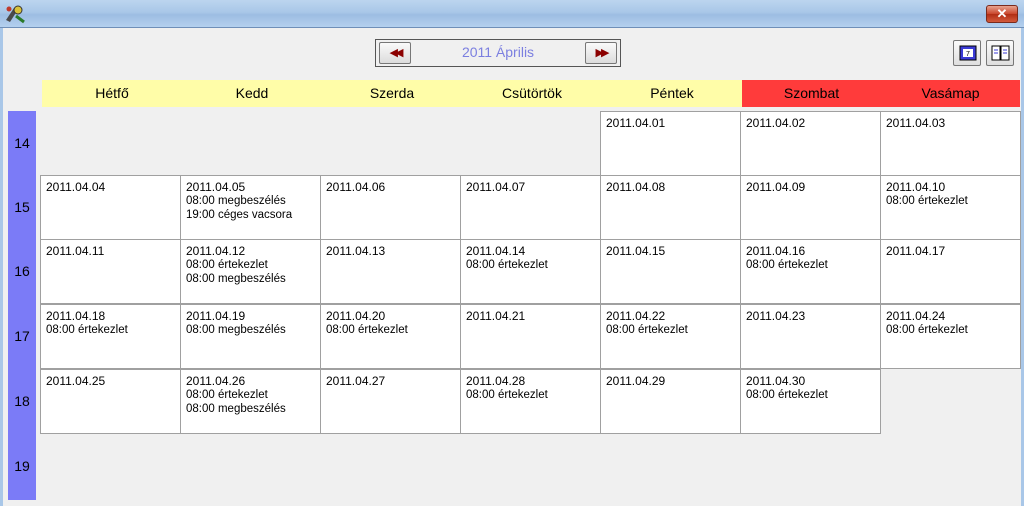 This screenshot has width=1024, height=506. What do you see at coordinates (356, 316) in the screenshot?
I see `day-date: 2011.04.20` at bounding box center [356, 316].